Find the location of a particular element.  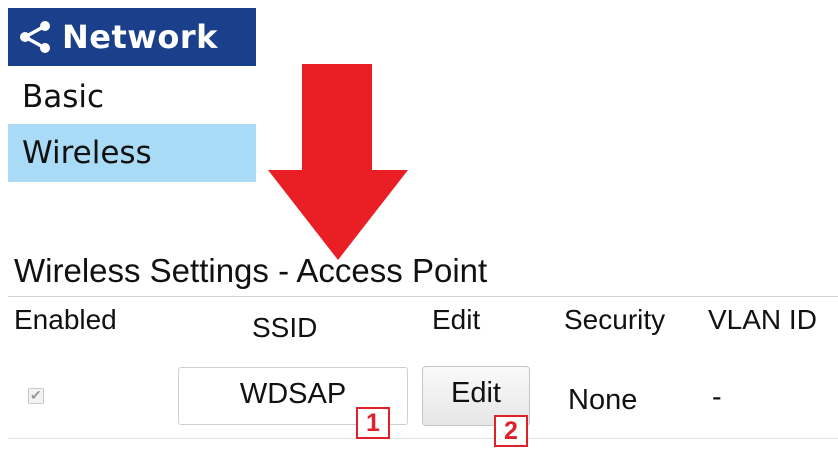

section-divider is located at coordinates (423, 296).